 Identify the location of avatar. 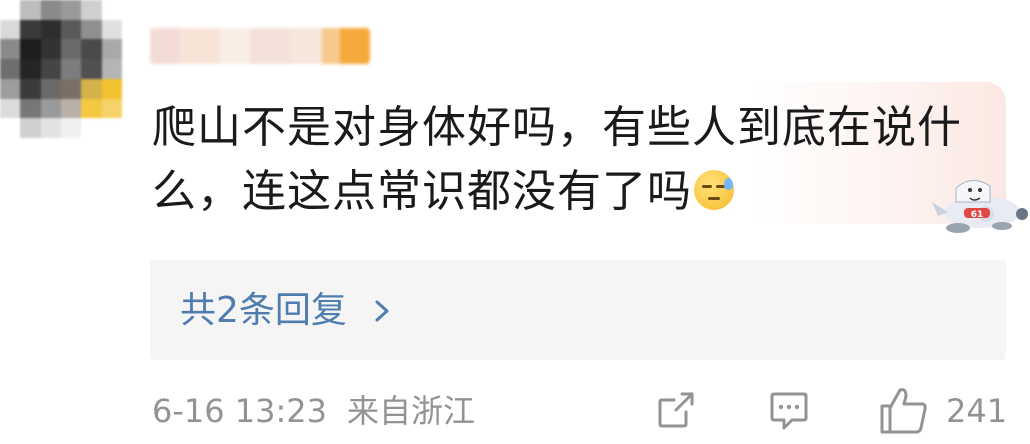
(61, 69).